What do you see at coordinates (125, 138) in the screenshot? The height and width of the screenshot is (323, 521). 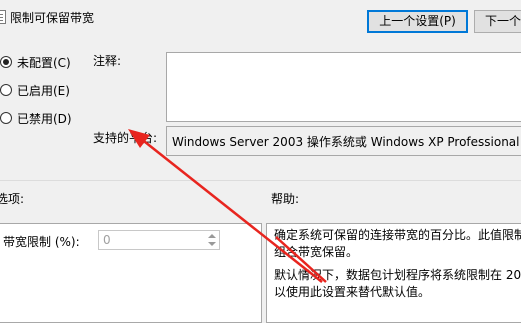 I see `supported-label: 支持的平台:` at bounding box center [125, 138].